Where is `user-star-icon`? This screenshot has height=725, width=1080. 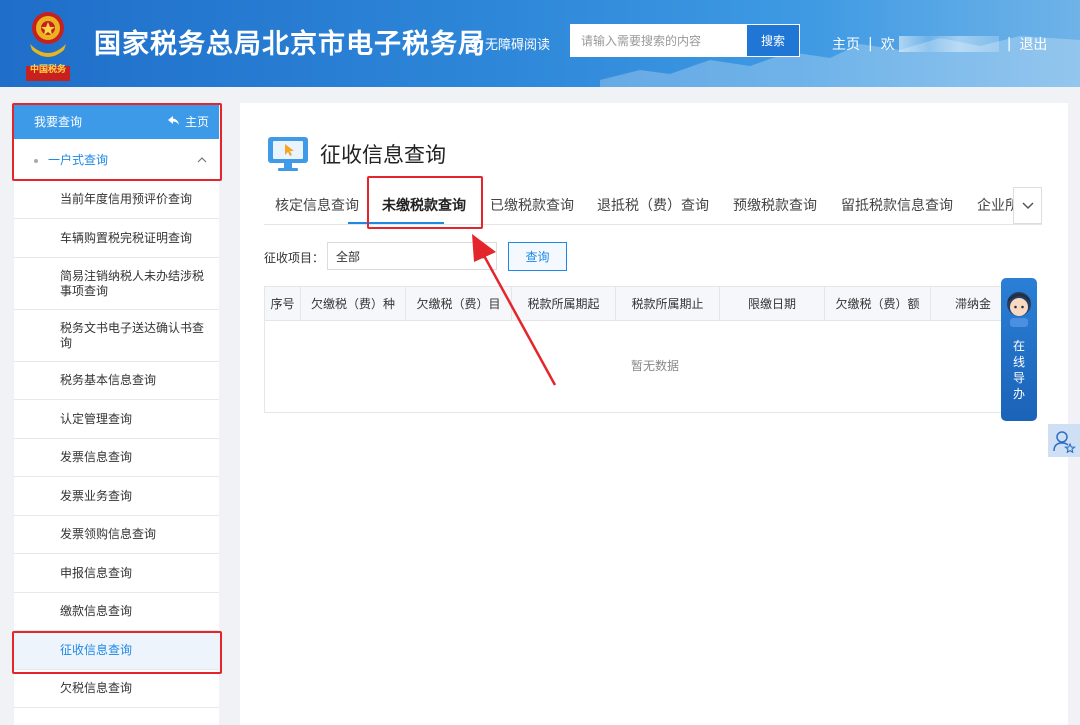
user-star-icon is located at coordinates (1064, 441).